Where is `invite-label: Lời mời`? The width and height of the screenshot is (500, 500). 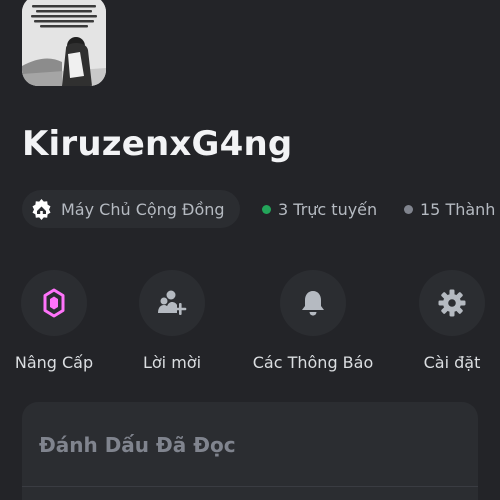
invite-label: Lời mời is located at coordinates (172, 362).